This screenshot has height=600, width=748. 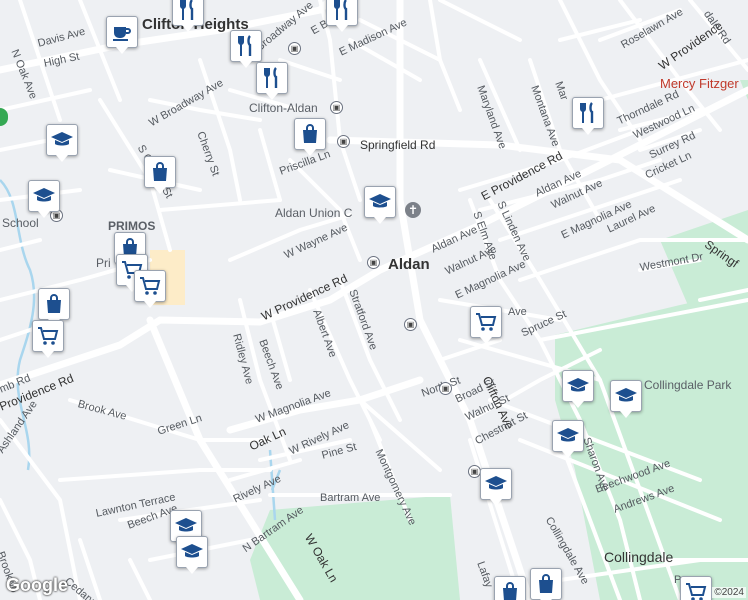 I want to click on map-copyright: ©2024, so click(x=729, y=592).